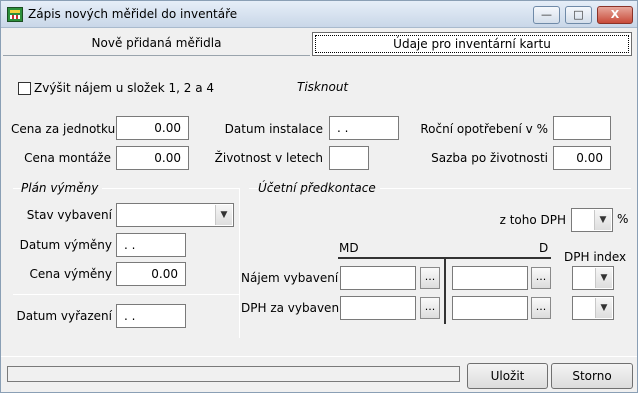 The image size is (638, 393). I want to click on cena-za-jednotku-label: Cena za jednotku, so click(63, 129).